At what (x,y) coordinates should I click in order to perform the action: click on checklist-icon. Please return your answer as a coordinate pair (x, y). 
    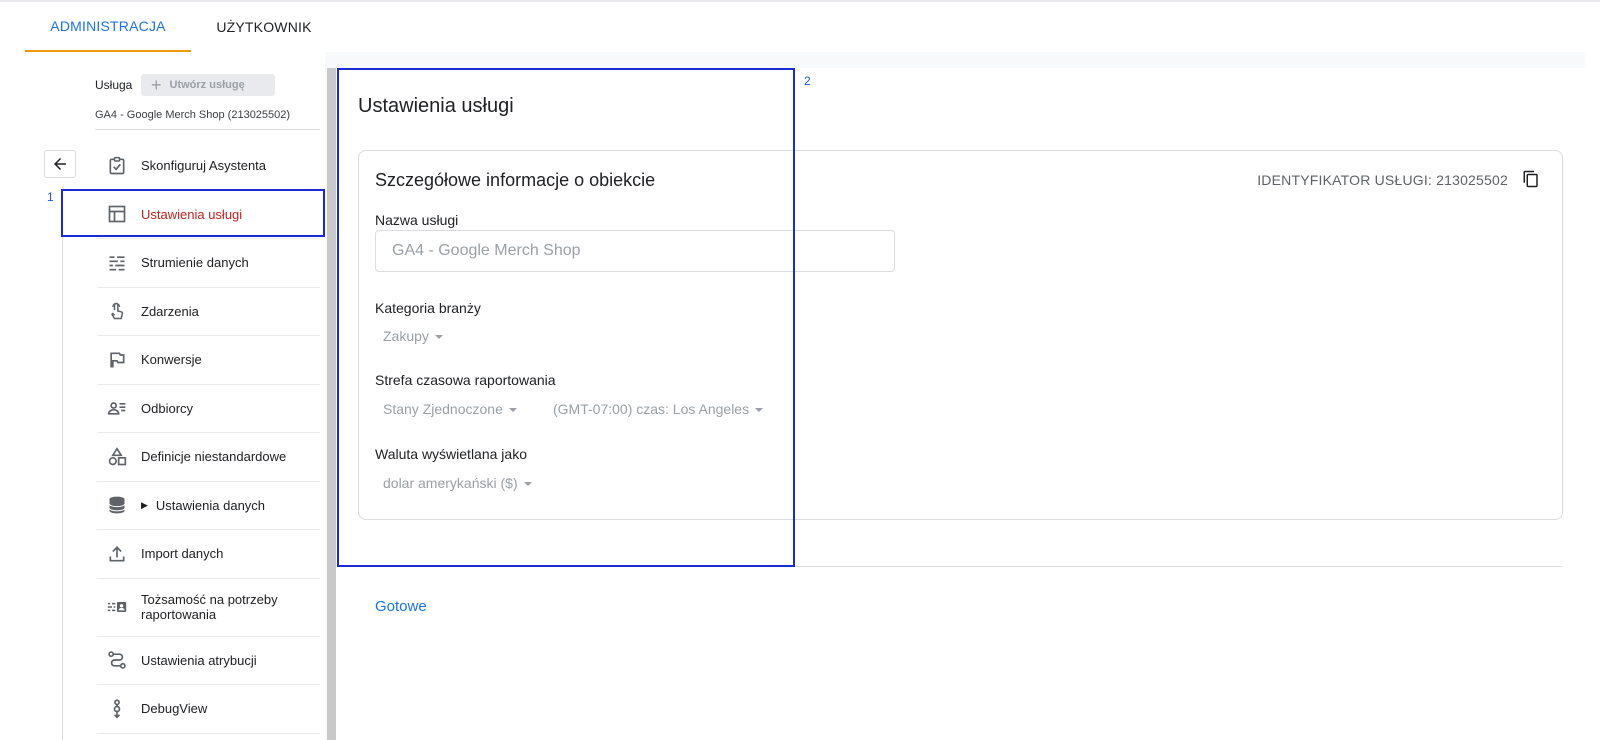
    Looking at the image, I should click on (117, 166).